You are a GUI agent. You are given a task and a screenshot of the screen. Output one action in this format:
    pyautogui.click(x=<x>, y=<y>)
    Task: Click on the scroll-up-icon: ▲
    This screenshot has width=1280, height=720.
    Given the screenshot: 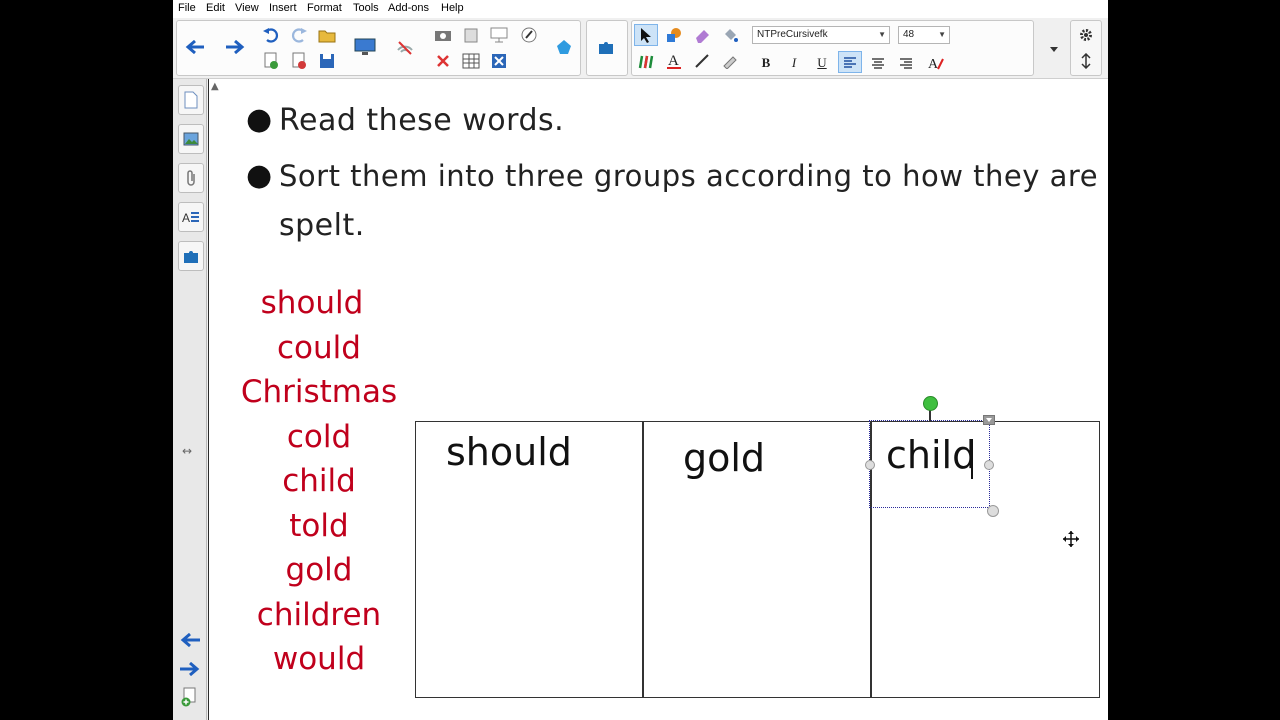 What is the action you would take?
    pyautogui.click(x=215, y=86)
    